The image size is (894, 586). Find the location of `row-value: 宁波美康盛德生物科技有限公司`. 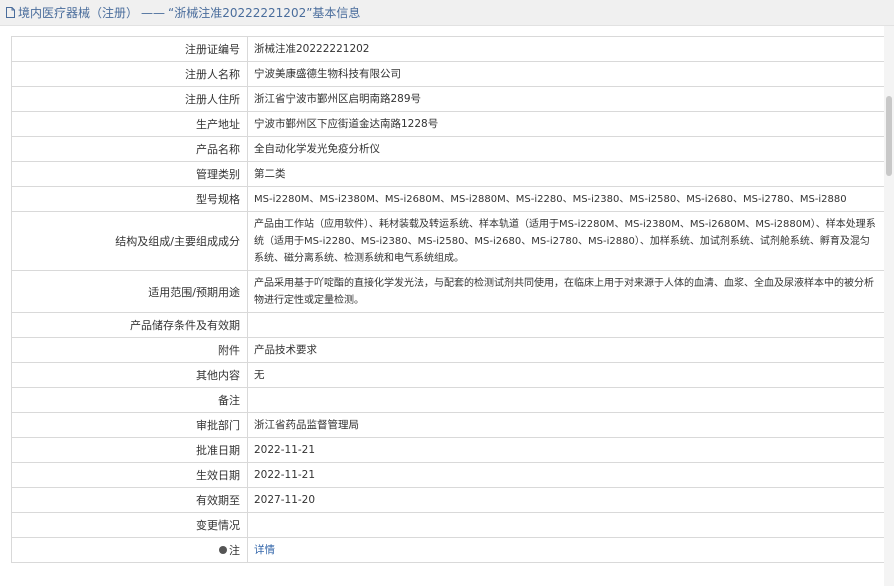

row-value: 宁波美康盛德生物科技有限公司 is located at coordinates (566, 74).